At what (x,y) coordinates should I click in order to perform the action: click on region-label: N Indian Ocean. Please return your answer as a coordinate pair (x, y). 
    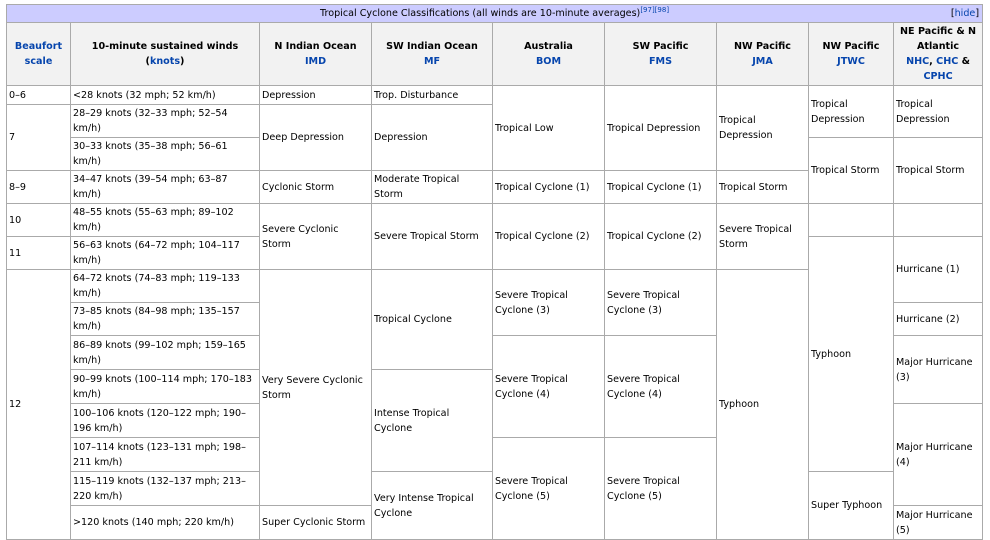
    Looking at the image, I should click on (315, 46).